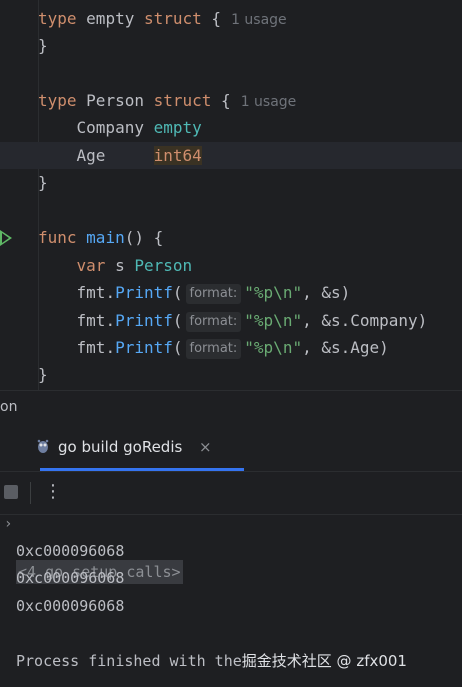 The height and width of the screenshot is (687, 462). Describe the element at coordinates (177, 127) in the screenshot. I see `field-type: empty` at that location.